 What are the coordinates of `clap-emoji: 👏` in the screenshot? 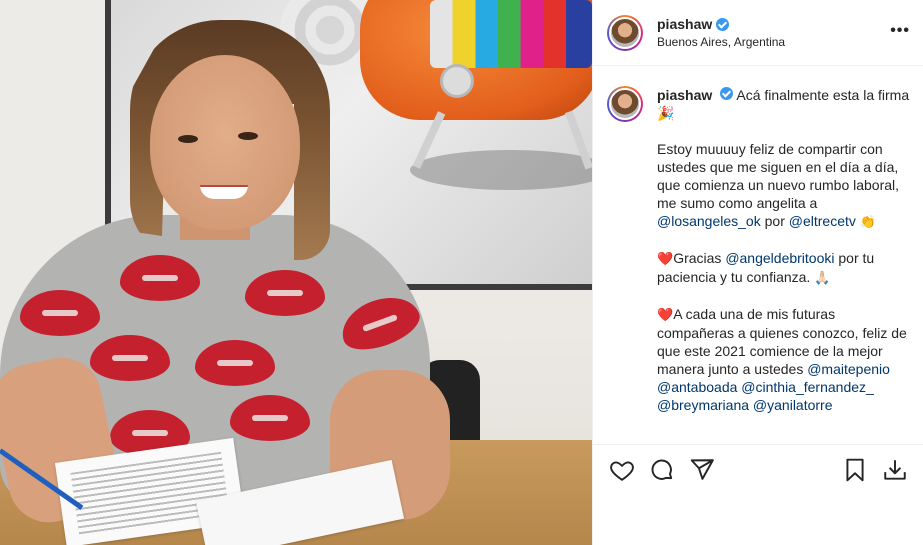 It's located at (867, 221).